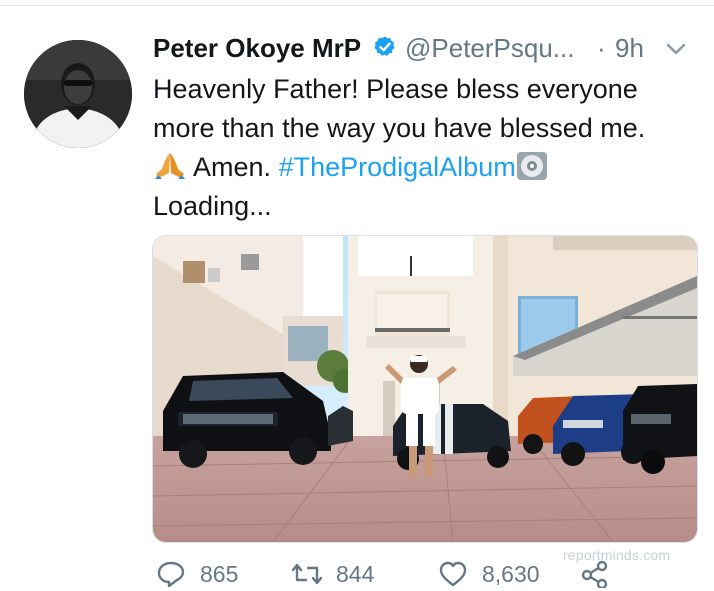  What do you see at coordinates (355, 573) in the screenshot?
I see `retweet-count: 844` at bounding box center [355, 573].